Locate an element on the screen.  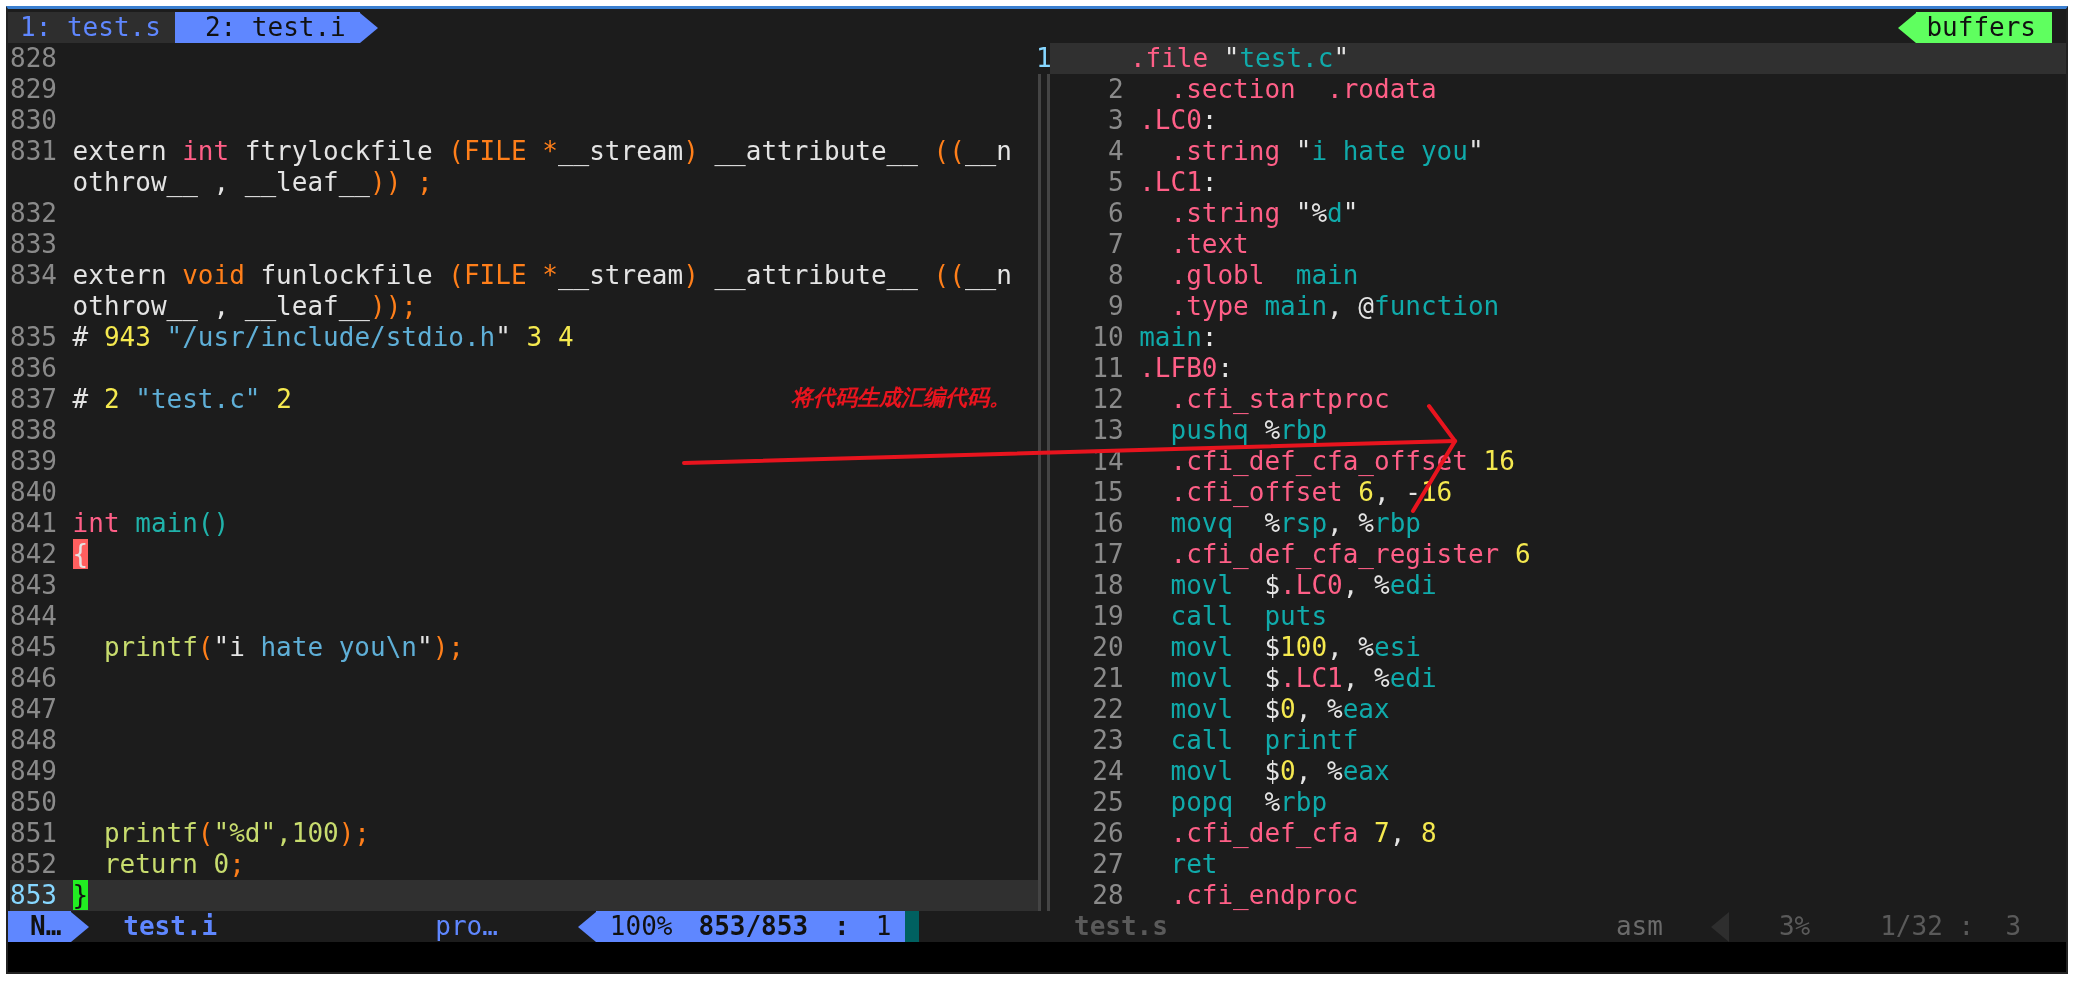
code-line: movl $.LC0, %edi is located at coordinates (1303, 585).